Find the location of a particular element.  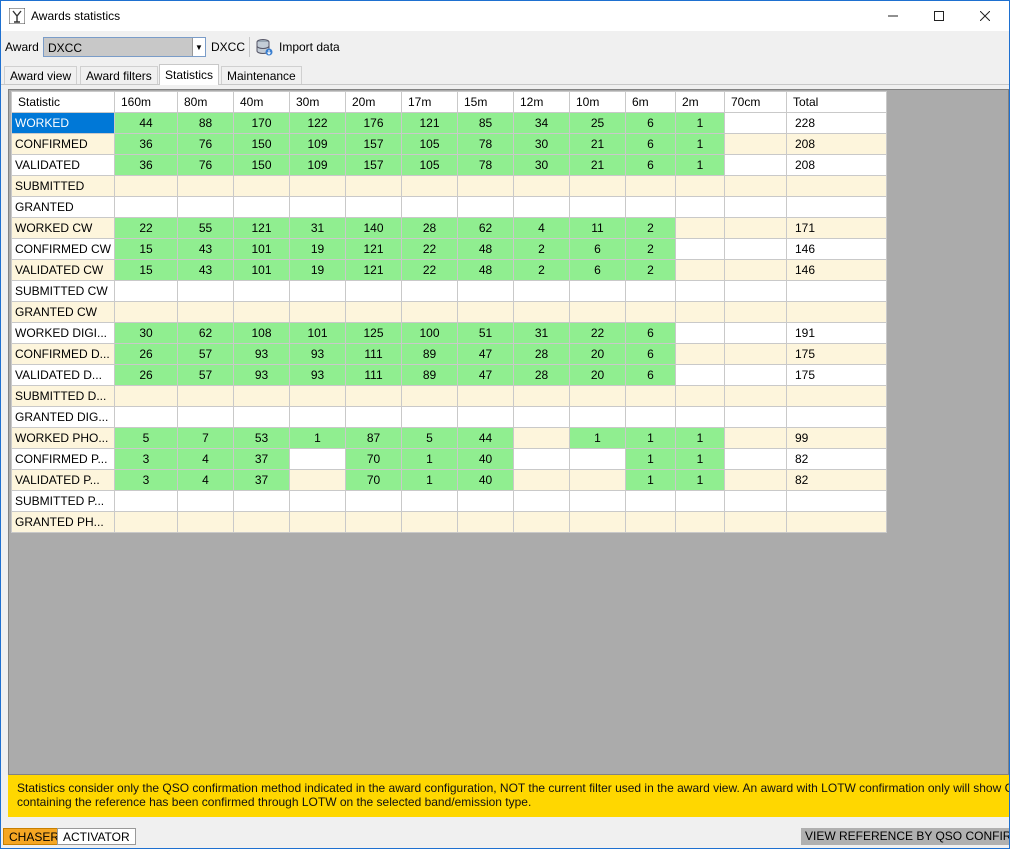

table-cell: 4 is located at coordinates (205, 459).